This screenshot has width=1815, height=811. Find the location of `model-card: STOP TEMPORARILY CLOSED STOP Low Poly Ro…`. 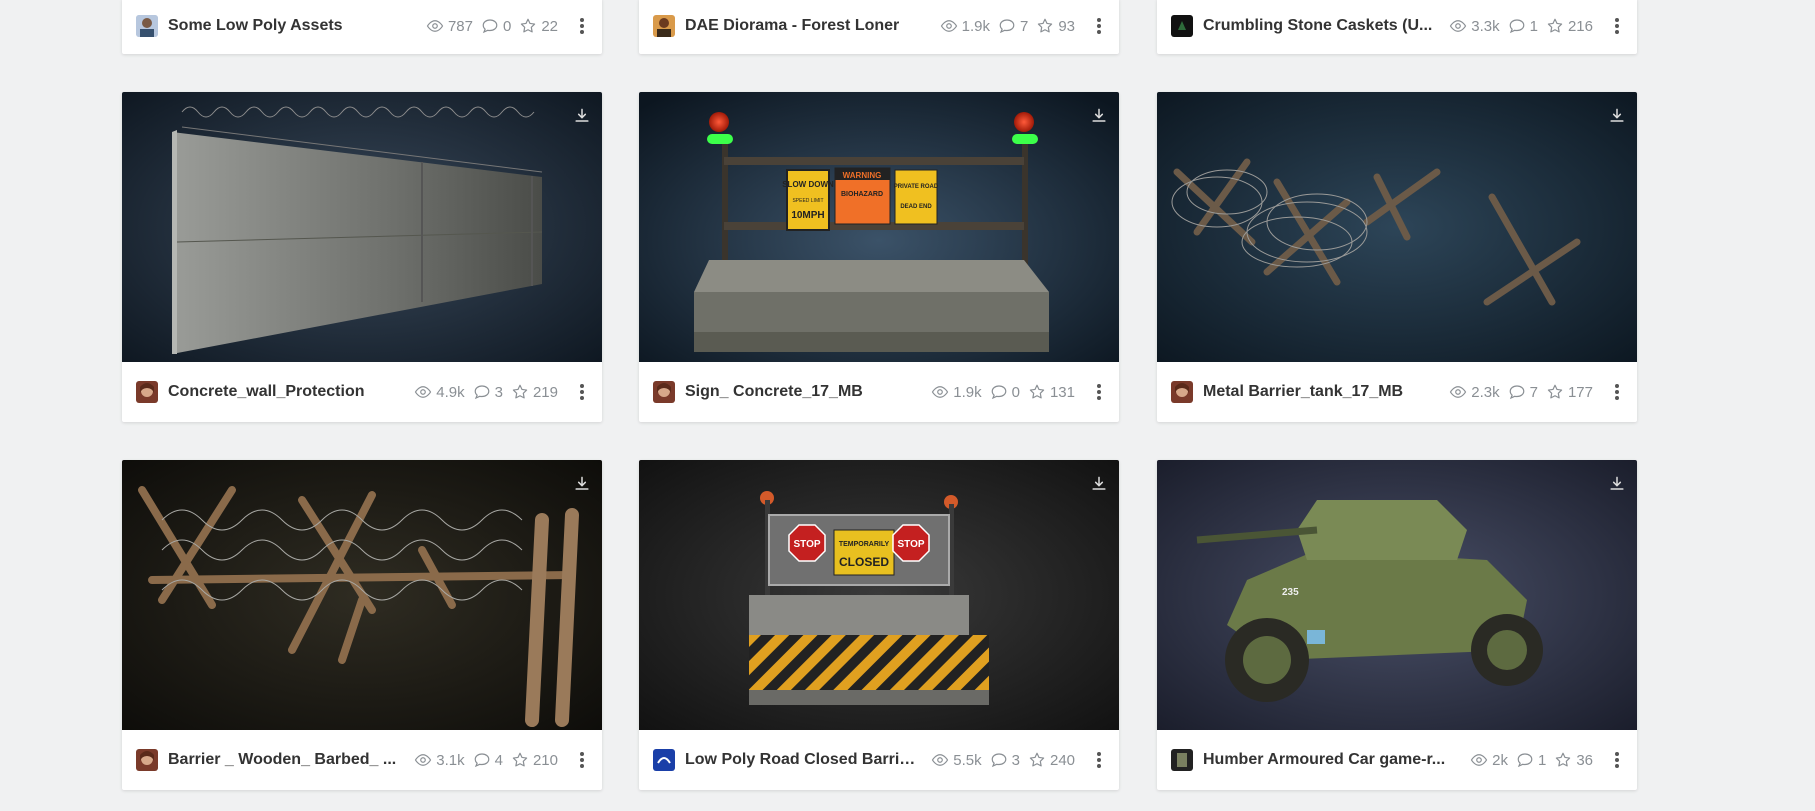

model-card: STOP TEMPORARILY CLOSED STOP Low Poly Ro… is located at coordinates (879, 625).